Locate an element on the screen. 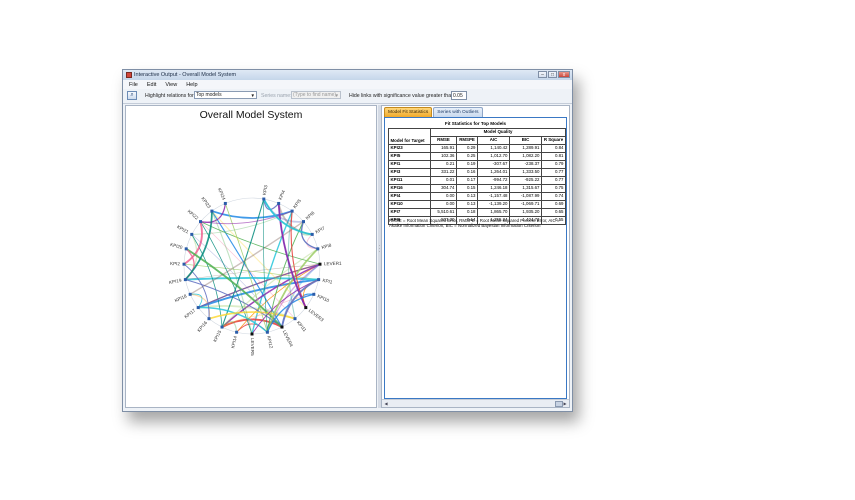 This screenshot has width=855, height=500. table-cell: 0.00 is located at coordinates (443, 196).